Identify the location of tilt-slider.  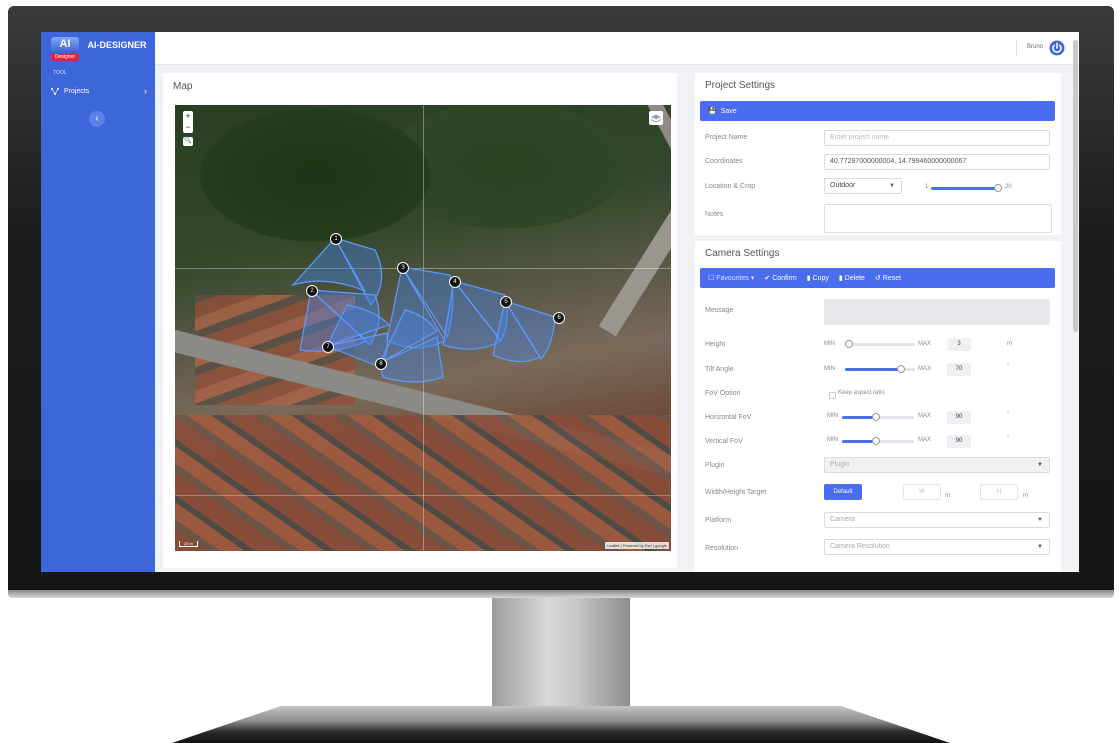
(880, 369).